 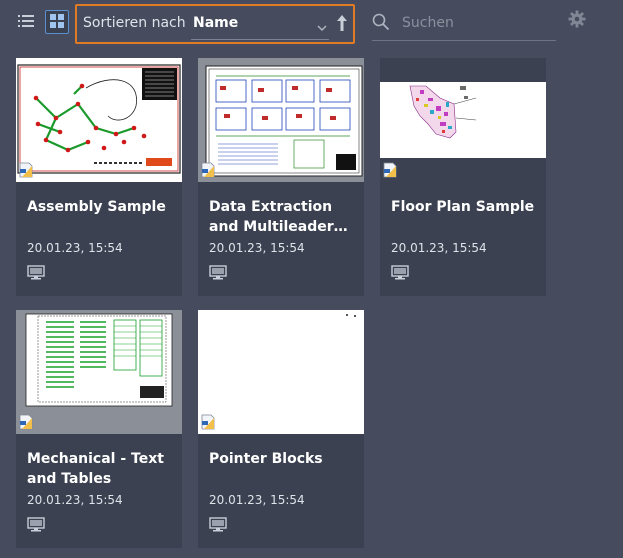 I want to click on list-icon, so click(x=26, y=22).